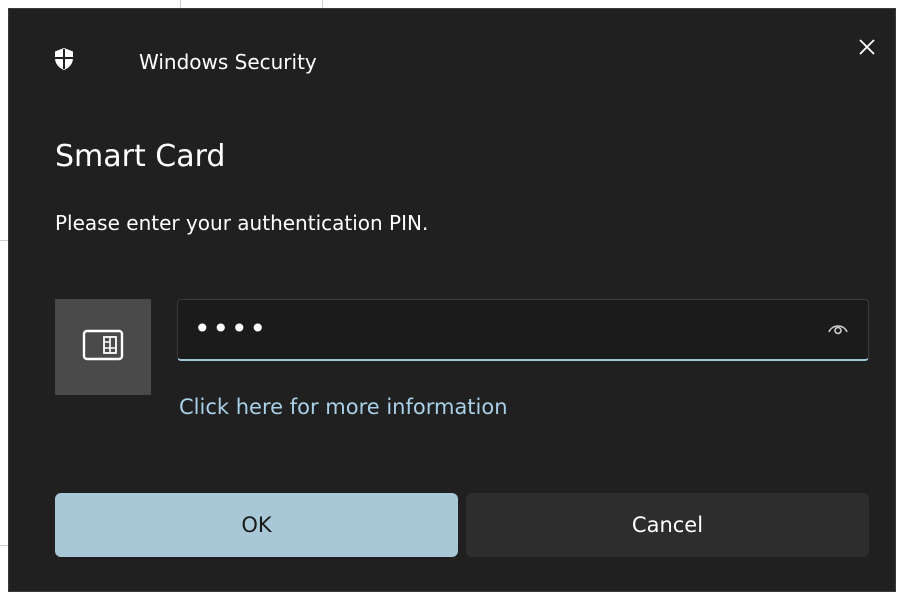  I want to click on dialog-heading: Smart Card, so click(140, 156).